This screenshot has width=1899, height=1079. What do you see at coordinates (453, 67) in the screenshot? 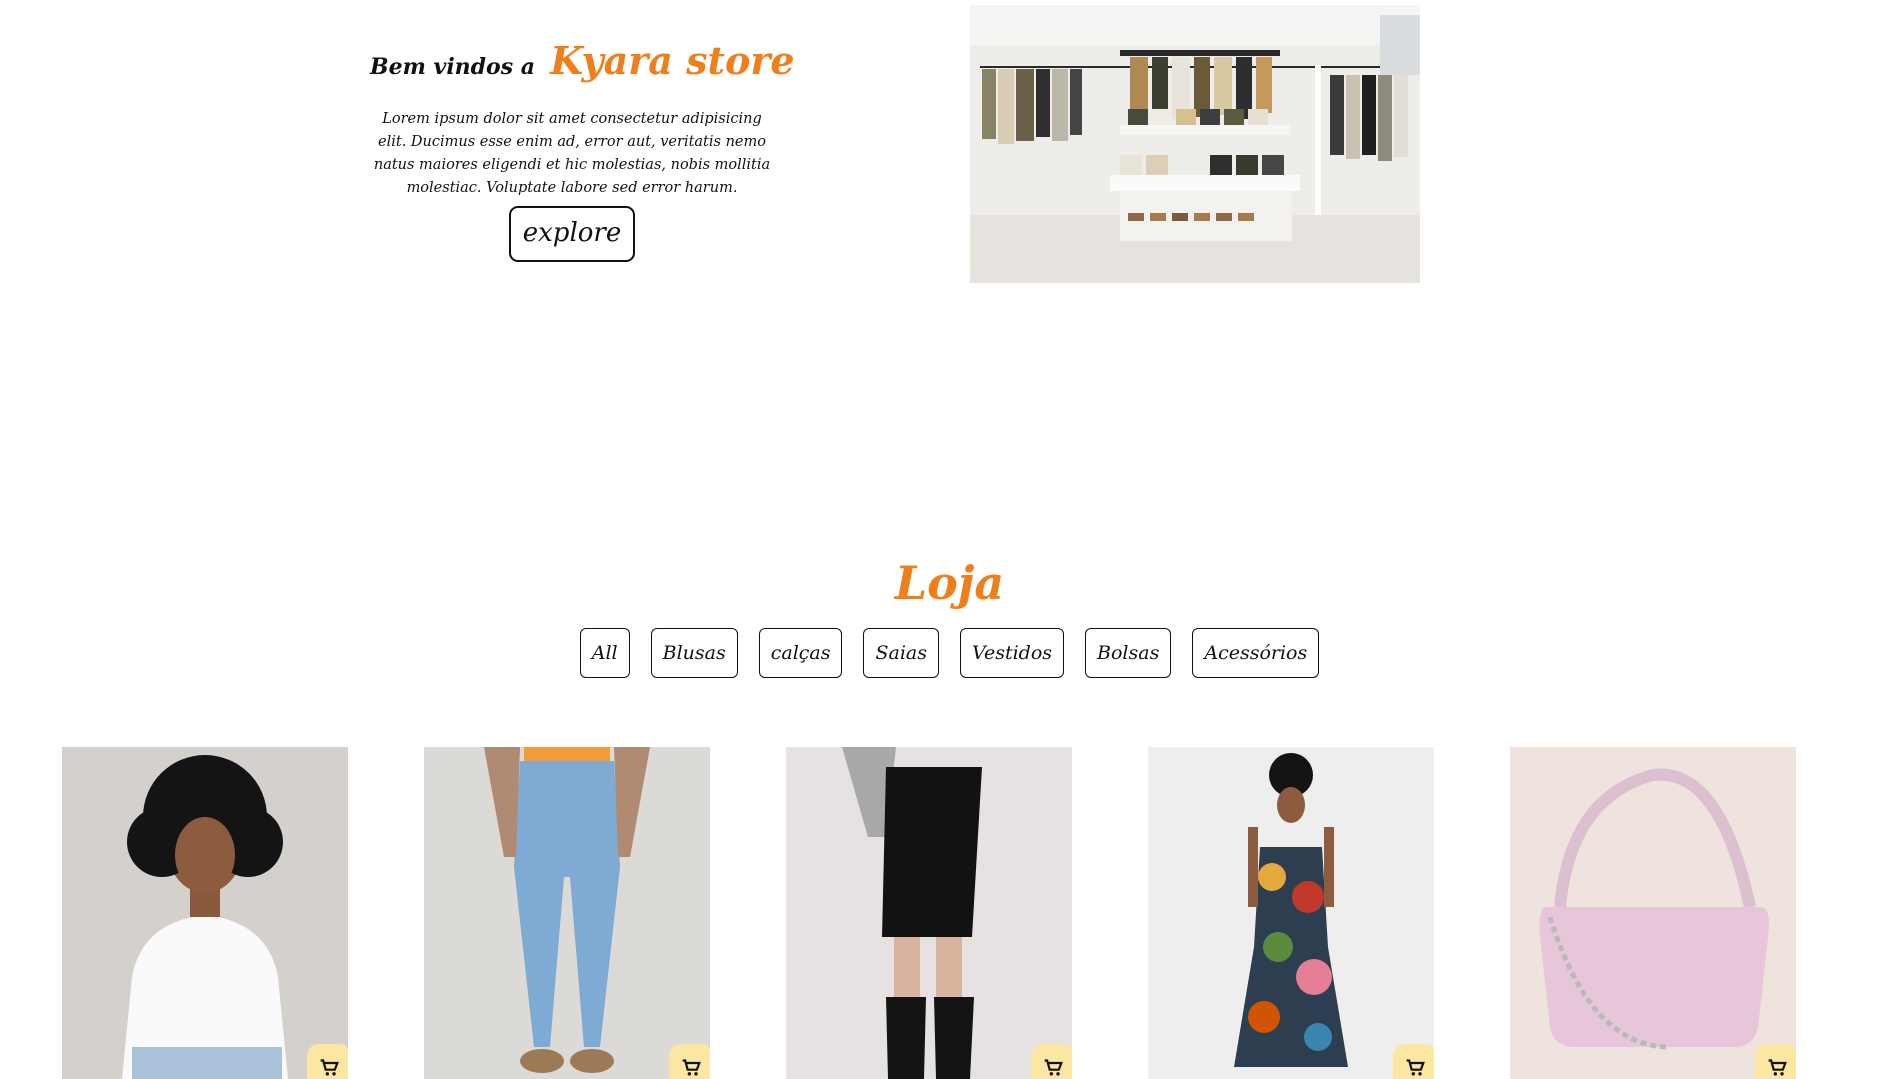
I see `hero-welcome-text: Bem vindos a` at bounding box center [453, 67].